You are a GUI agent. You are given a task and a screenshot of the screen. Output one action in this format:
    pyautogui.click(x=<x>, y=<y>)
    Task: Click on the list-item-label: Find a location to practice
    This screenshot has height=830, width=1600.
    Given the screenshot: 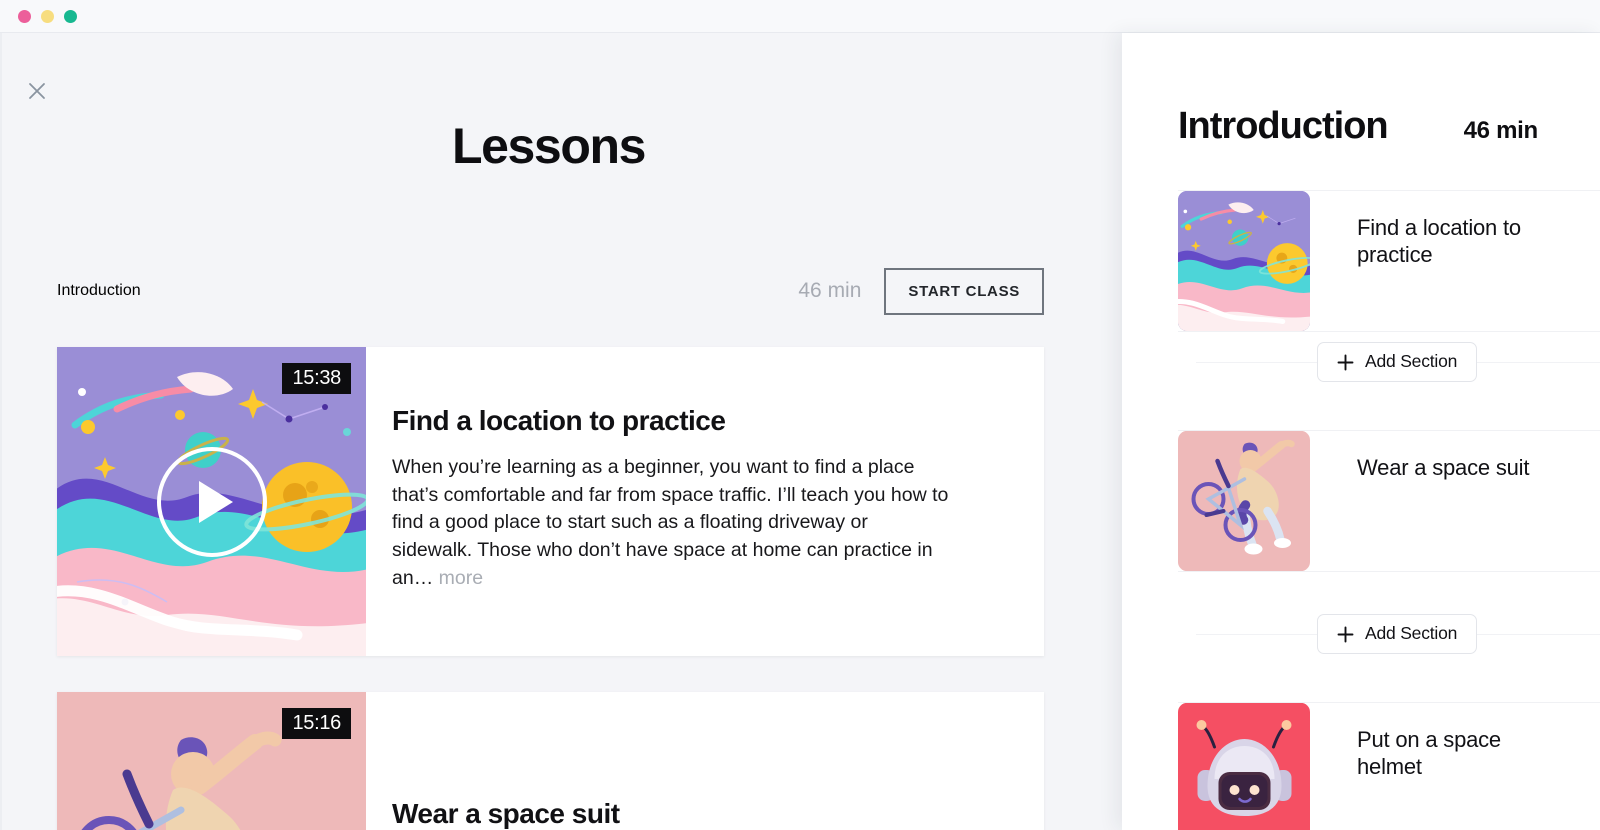 What is the action you would take?
    pyautogui.click(x=1439, y=241)
    